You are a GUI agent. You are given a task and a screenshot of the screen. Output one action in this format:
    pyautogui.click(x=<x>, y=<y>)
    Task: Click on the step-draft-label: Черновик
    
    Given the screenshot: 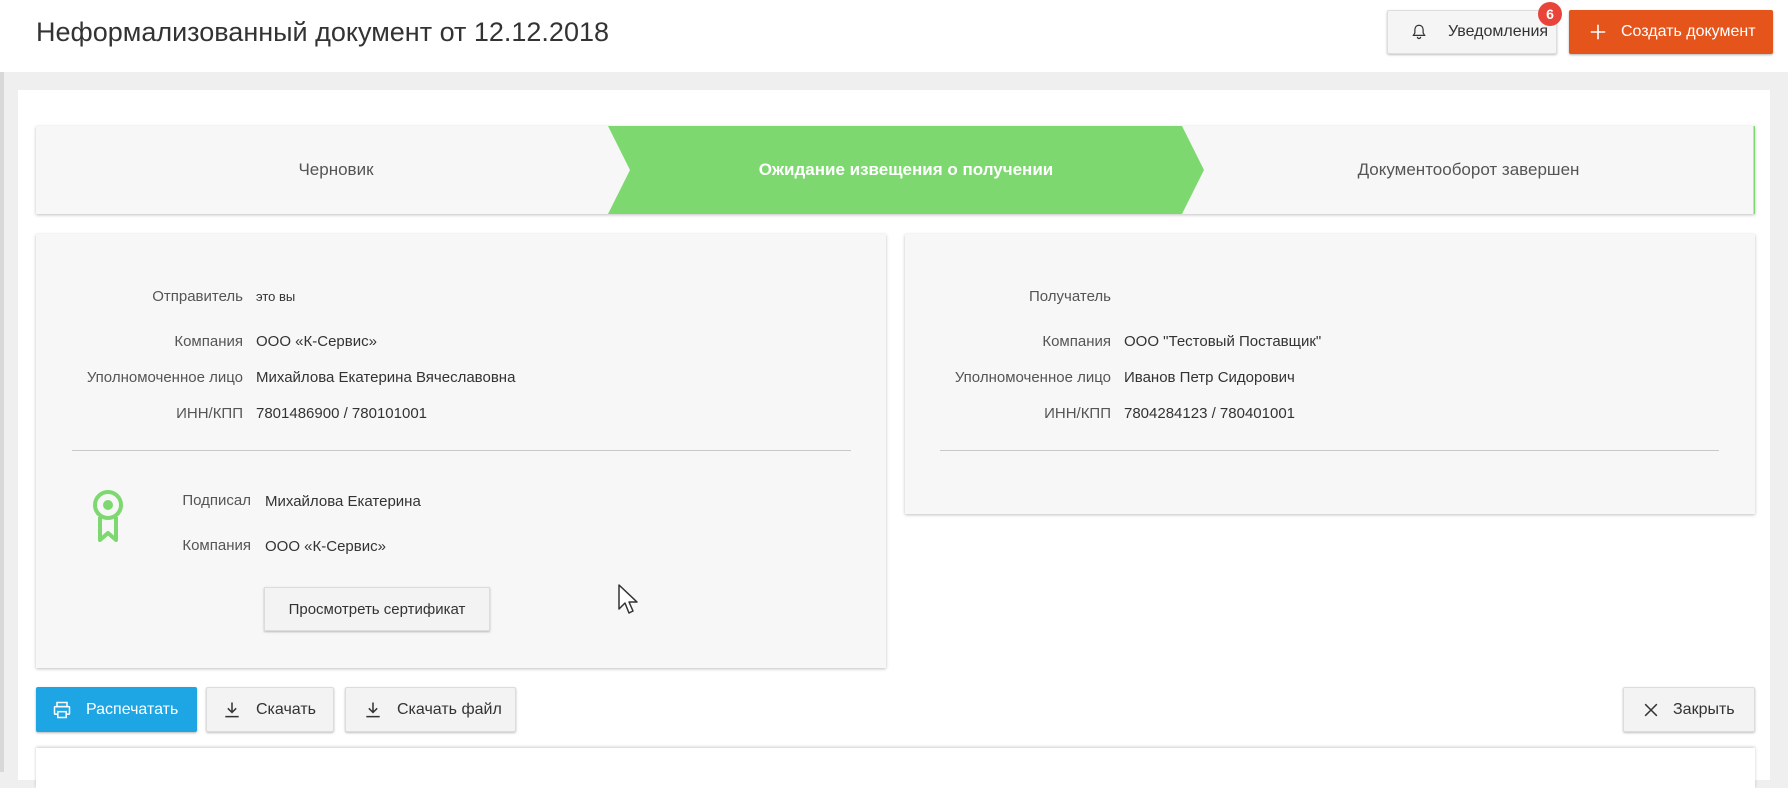 What is the action you would take?
    pyautogui.click(x=336, y=169)
    